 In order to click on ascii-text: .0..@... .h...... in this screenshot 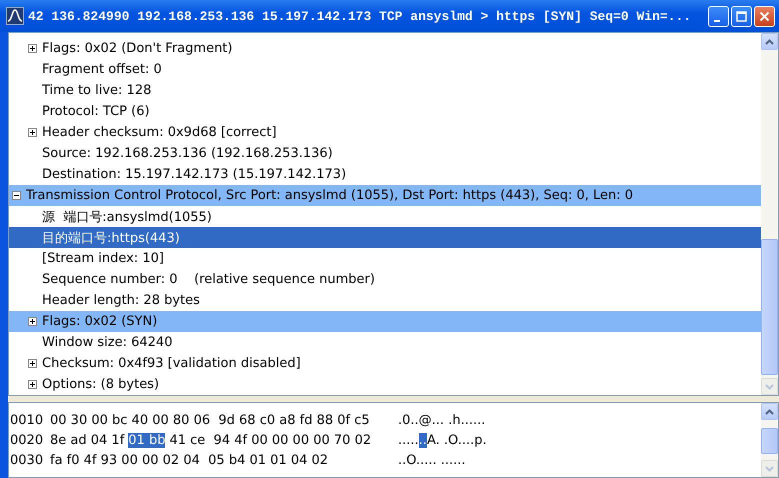, I will do `click(442, 420)`.